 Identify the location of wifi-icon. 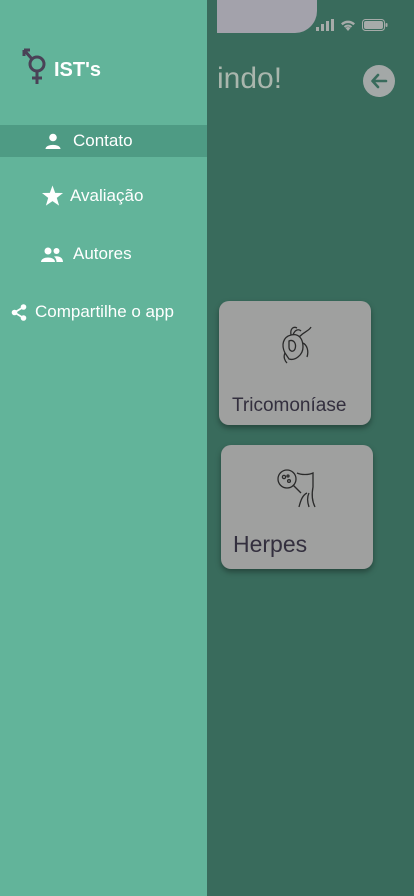
(348, 25).